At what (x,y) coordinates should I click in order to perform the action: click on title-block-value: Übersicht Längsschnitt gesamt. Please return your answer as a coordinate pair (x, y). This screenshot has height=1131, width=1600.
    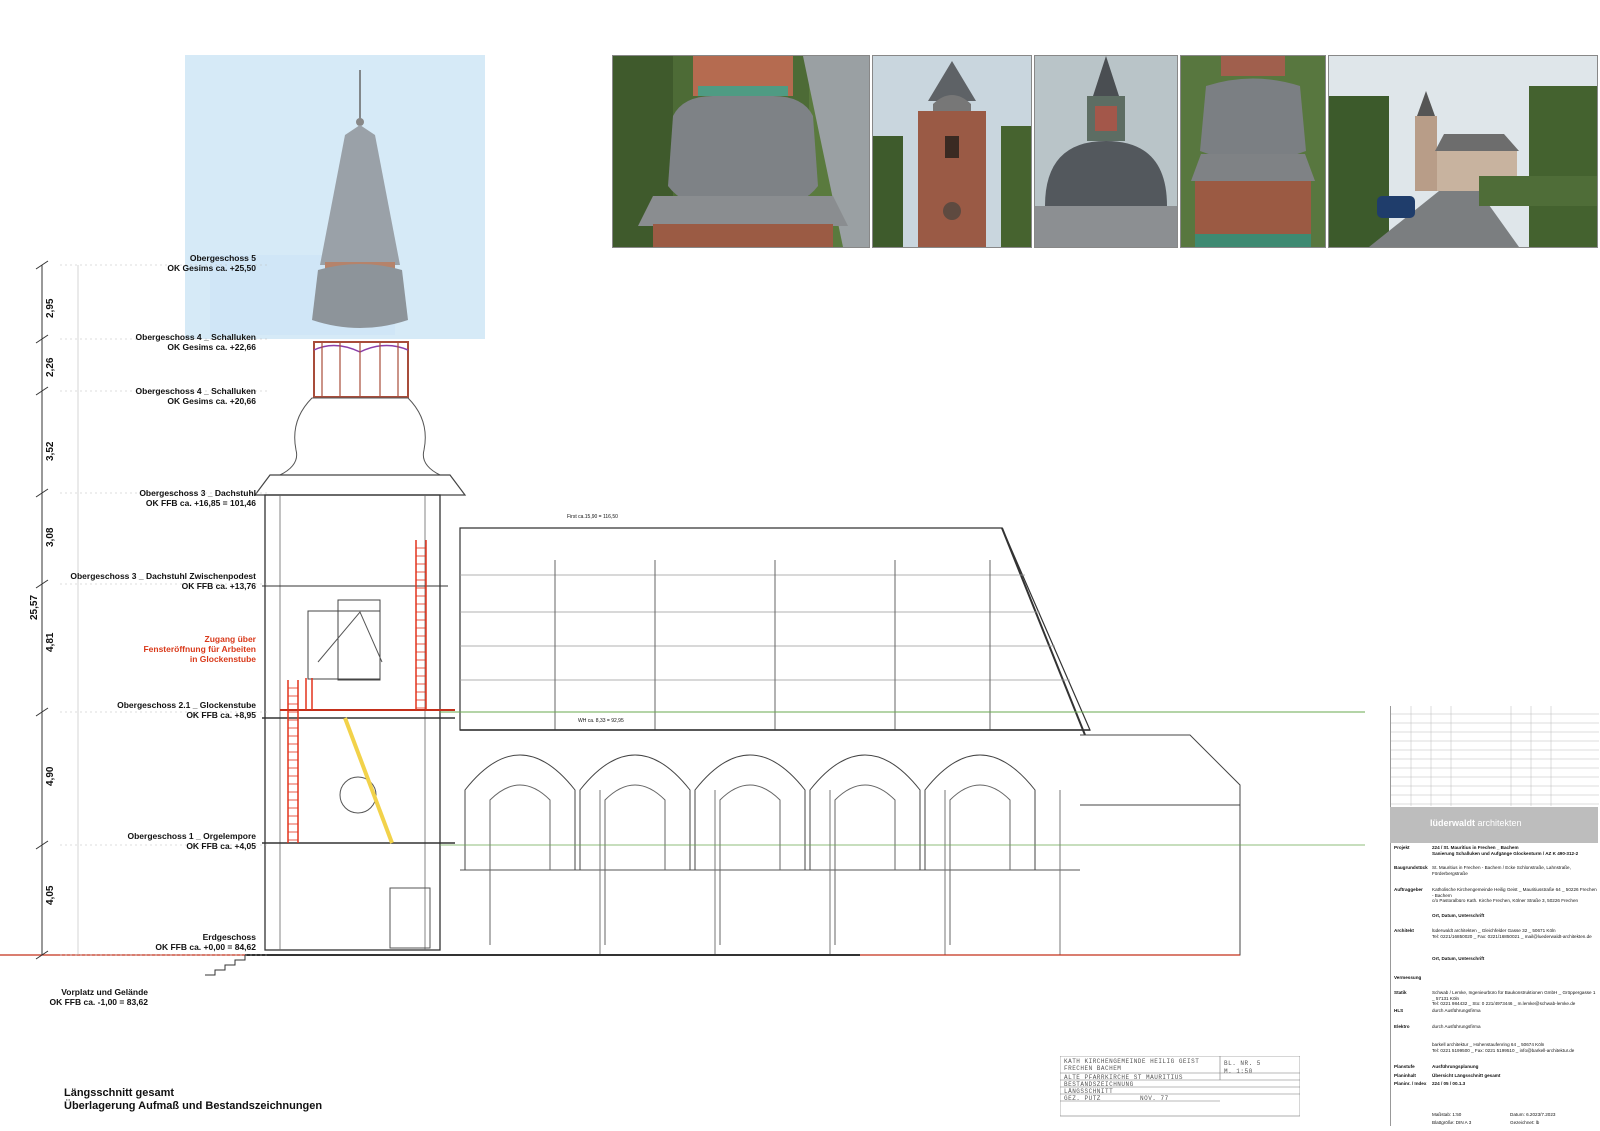
    Looking at the image, I should click on (1515, 1076).